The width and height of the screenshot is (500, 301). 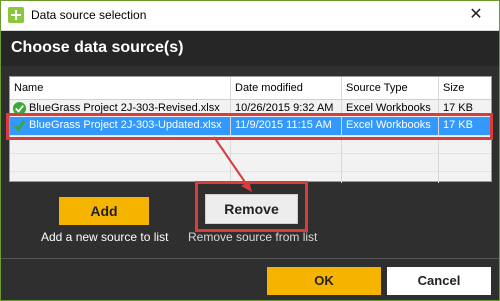 I want to click on cancel-button: Cancel, so click(x=439, y=281).